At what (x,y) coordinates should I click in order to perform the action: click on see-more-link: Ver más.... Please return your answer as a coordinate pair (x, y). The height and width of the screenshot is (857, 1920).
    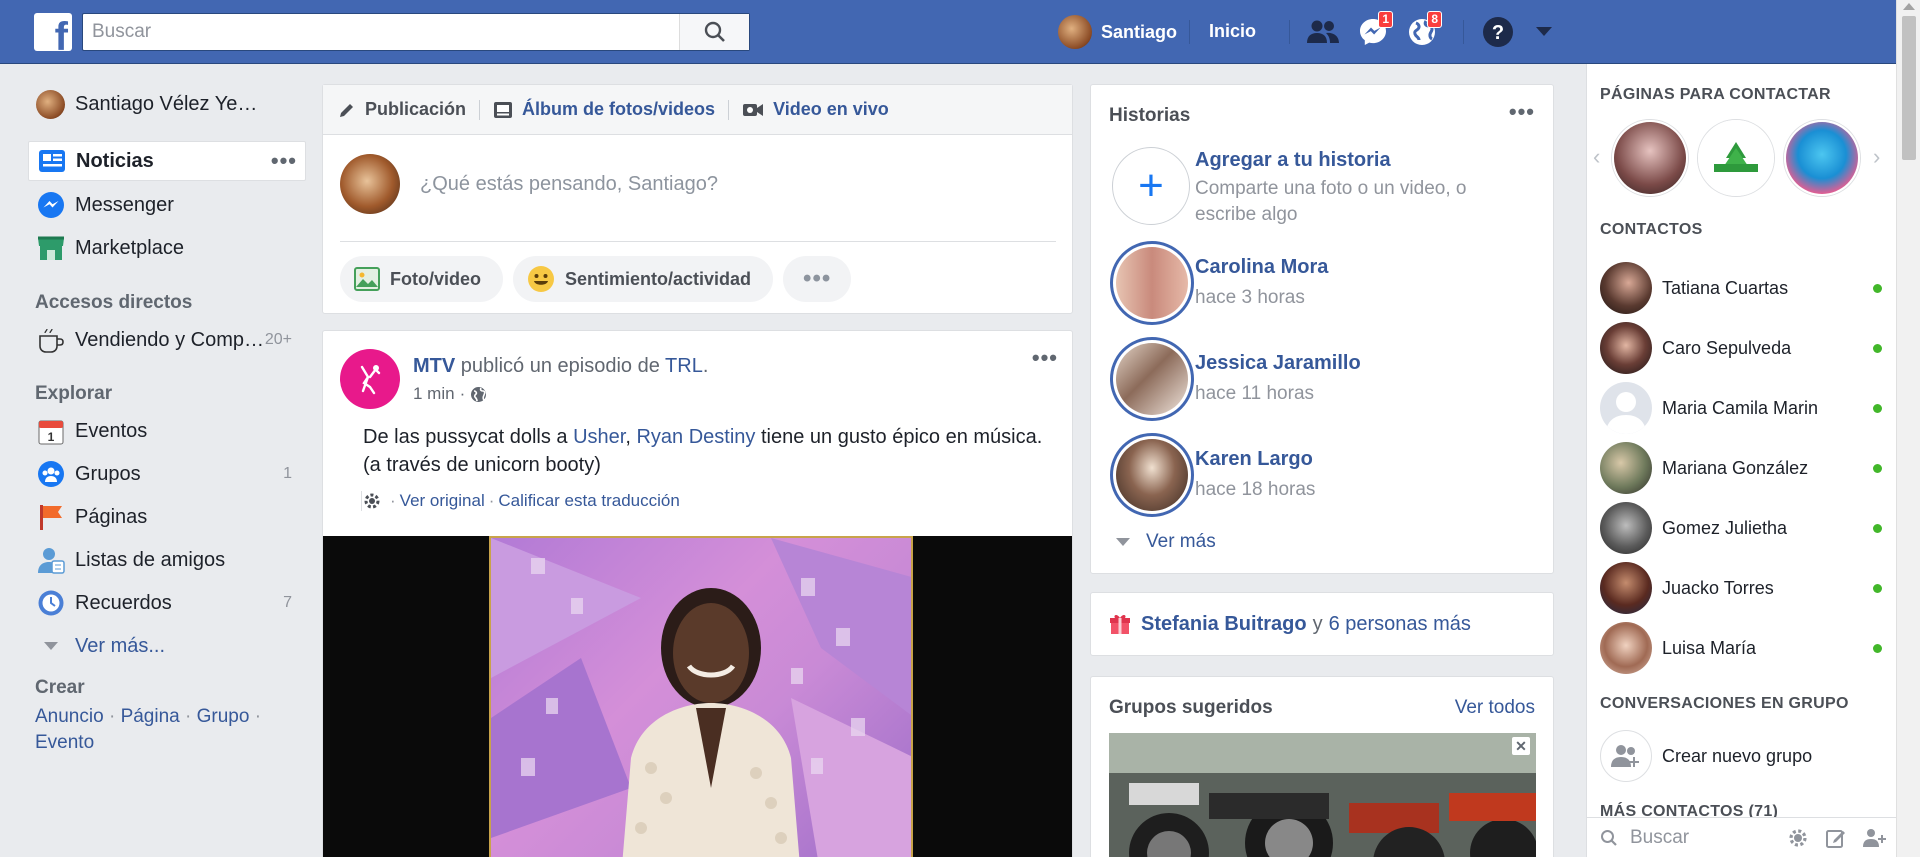
    Looking at the image, I should click on (167, 646).